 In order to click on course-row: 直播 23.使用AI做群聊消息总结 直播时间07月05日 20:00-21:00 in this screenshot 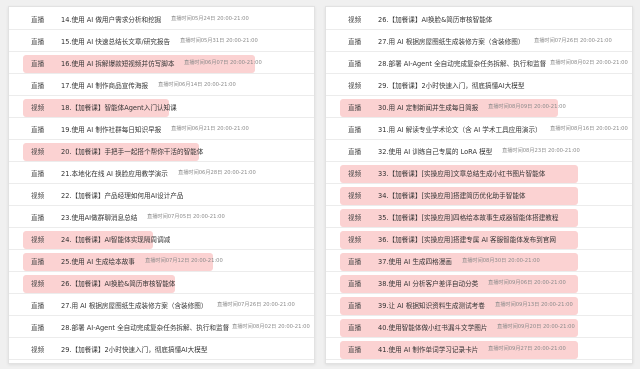, I will do `click(161, 218)`.